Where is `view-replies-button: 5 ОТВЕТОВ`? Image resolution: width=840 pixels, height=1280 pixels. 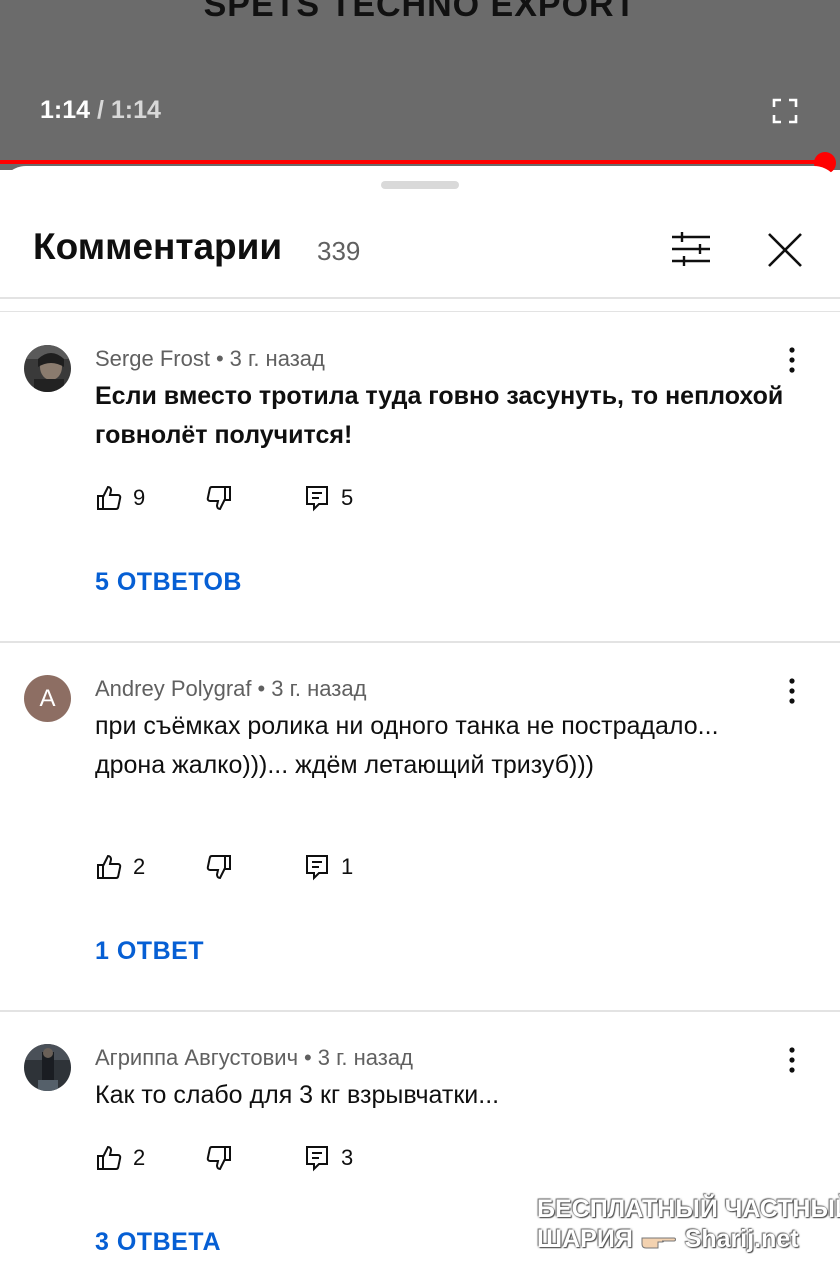 view-replies-button: 5 ОТВЕТОВ is located at coordinates (168, 582).